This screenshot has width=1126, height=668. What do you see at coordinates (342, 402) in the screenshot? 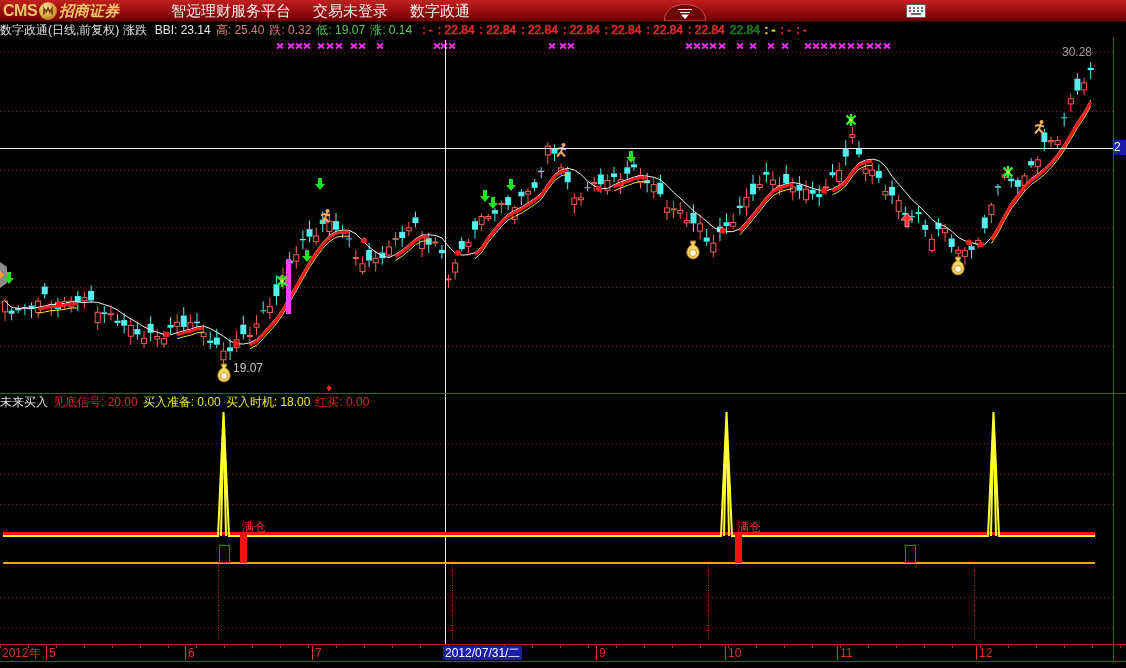
I see `indicator-readout: 红买: 0.00` at bounding box center [342, 402].